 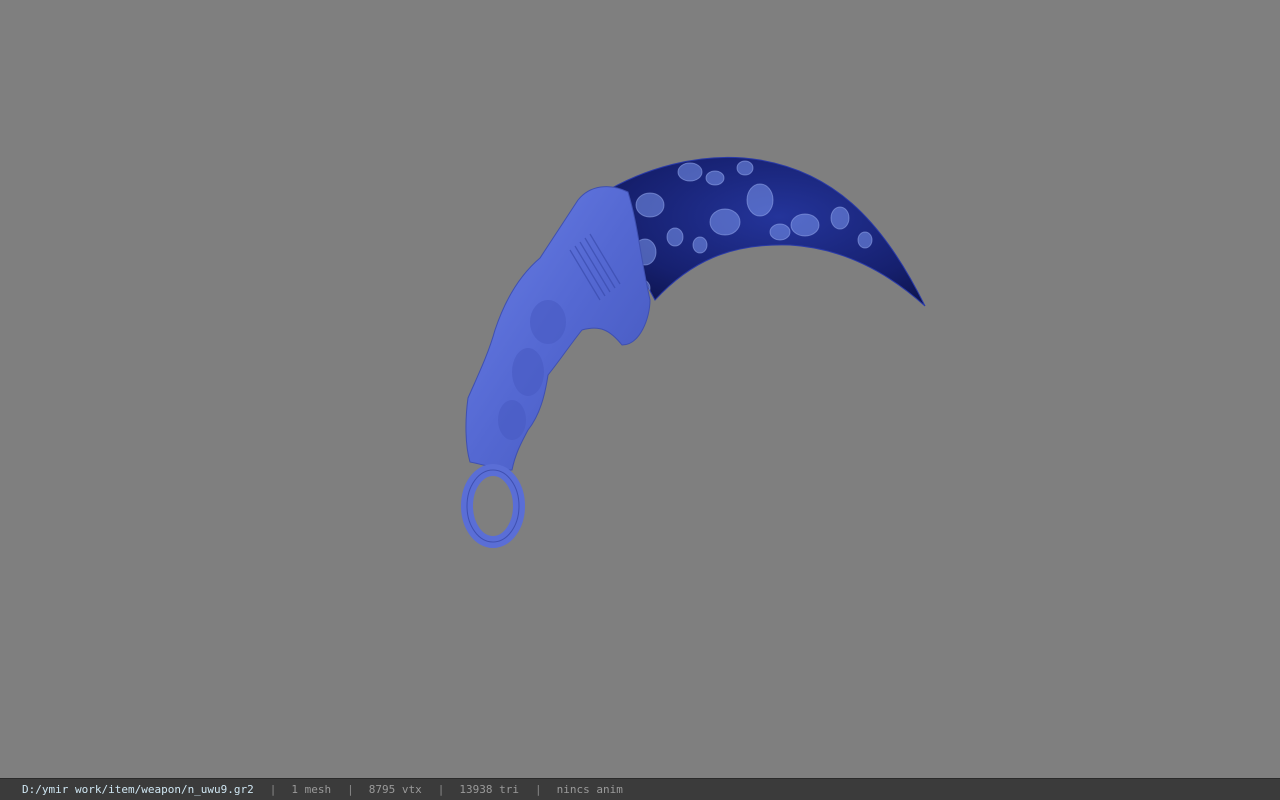 I want to click on file-path: D:/ymir work/item/weapon/n_uwu9.gr2, so click(x=138, y=789).